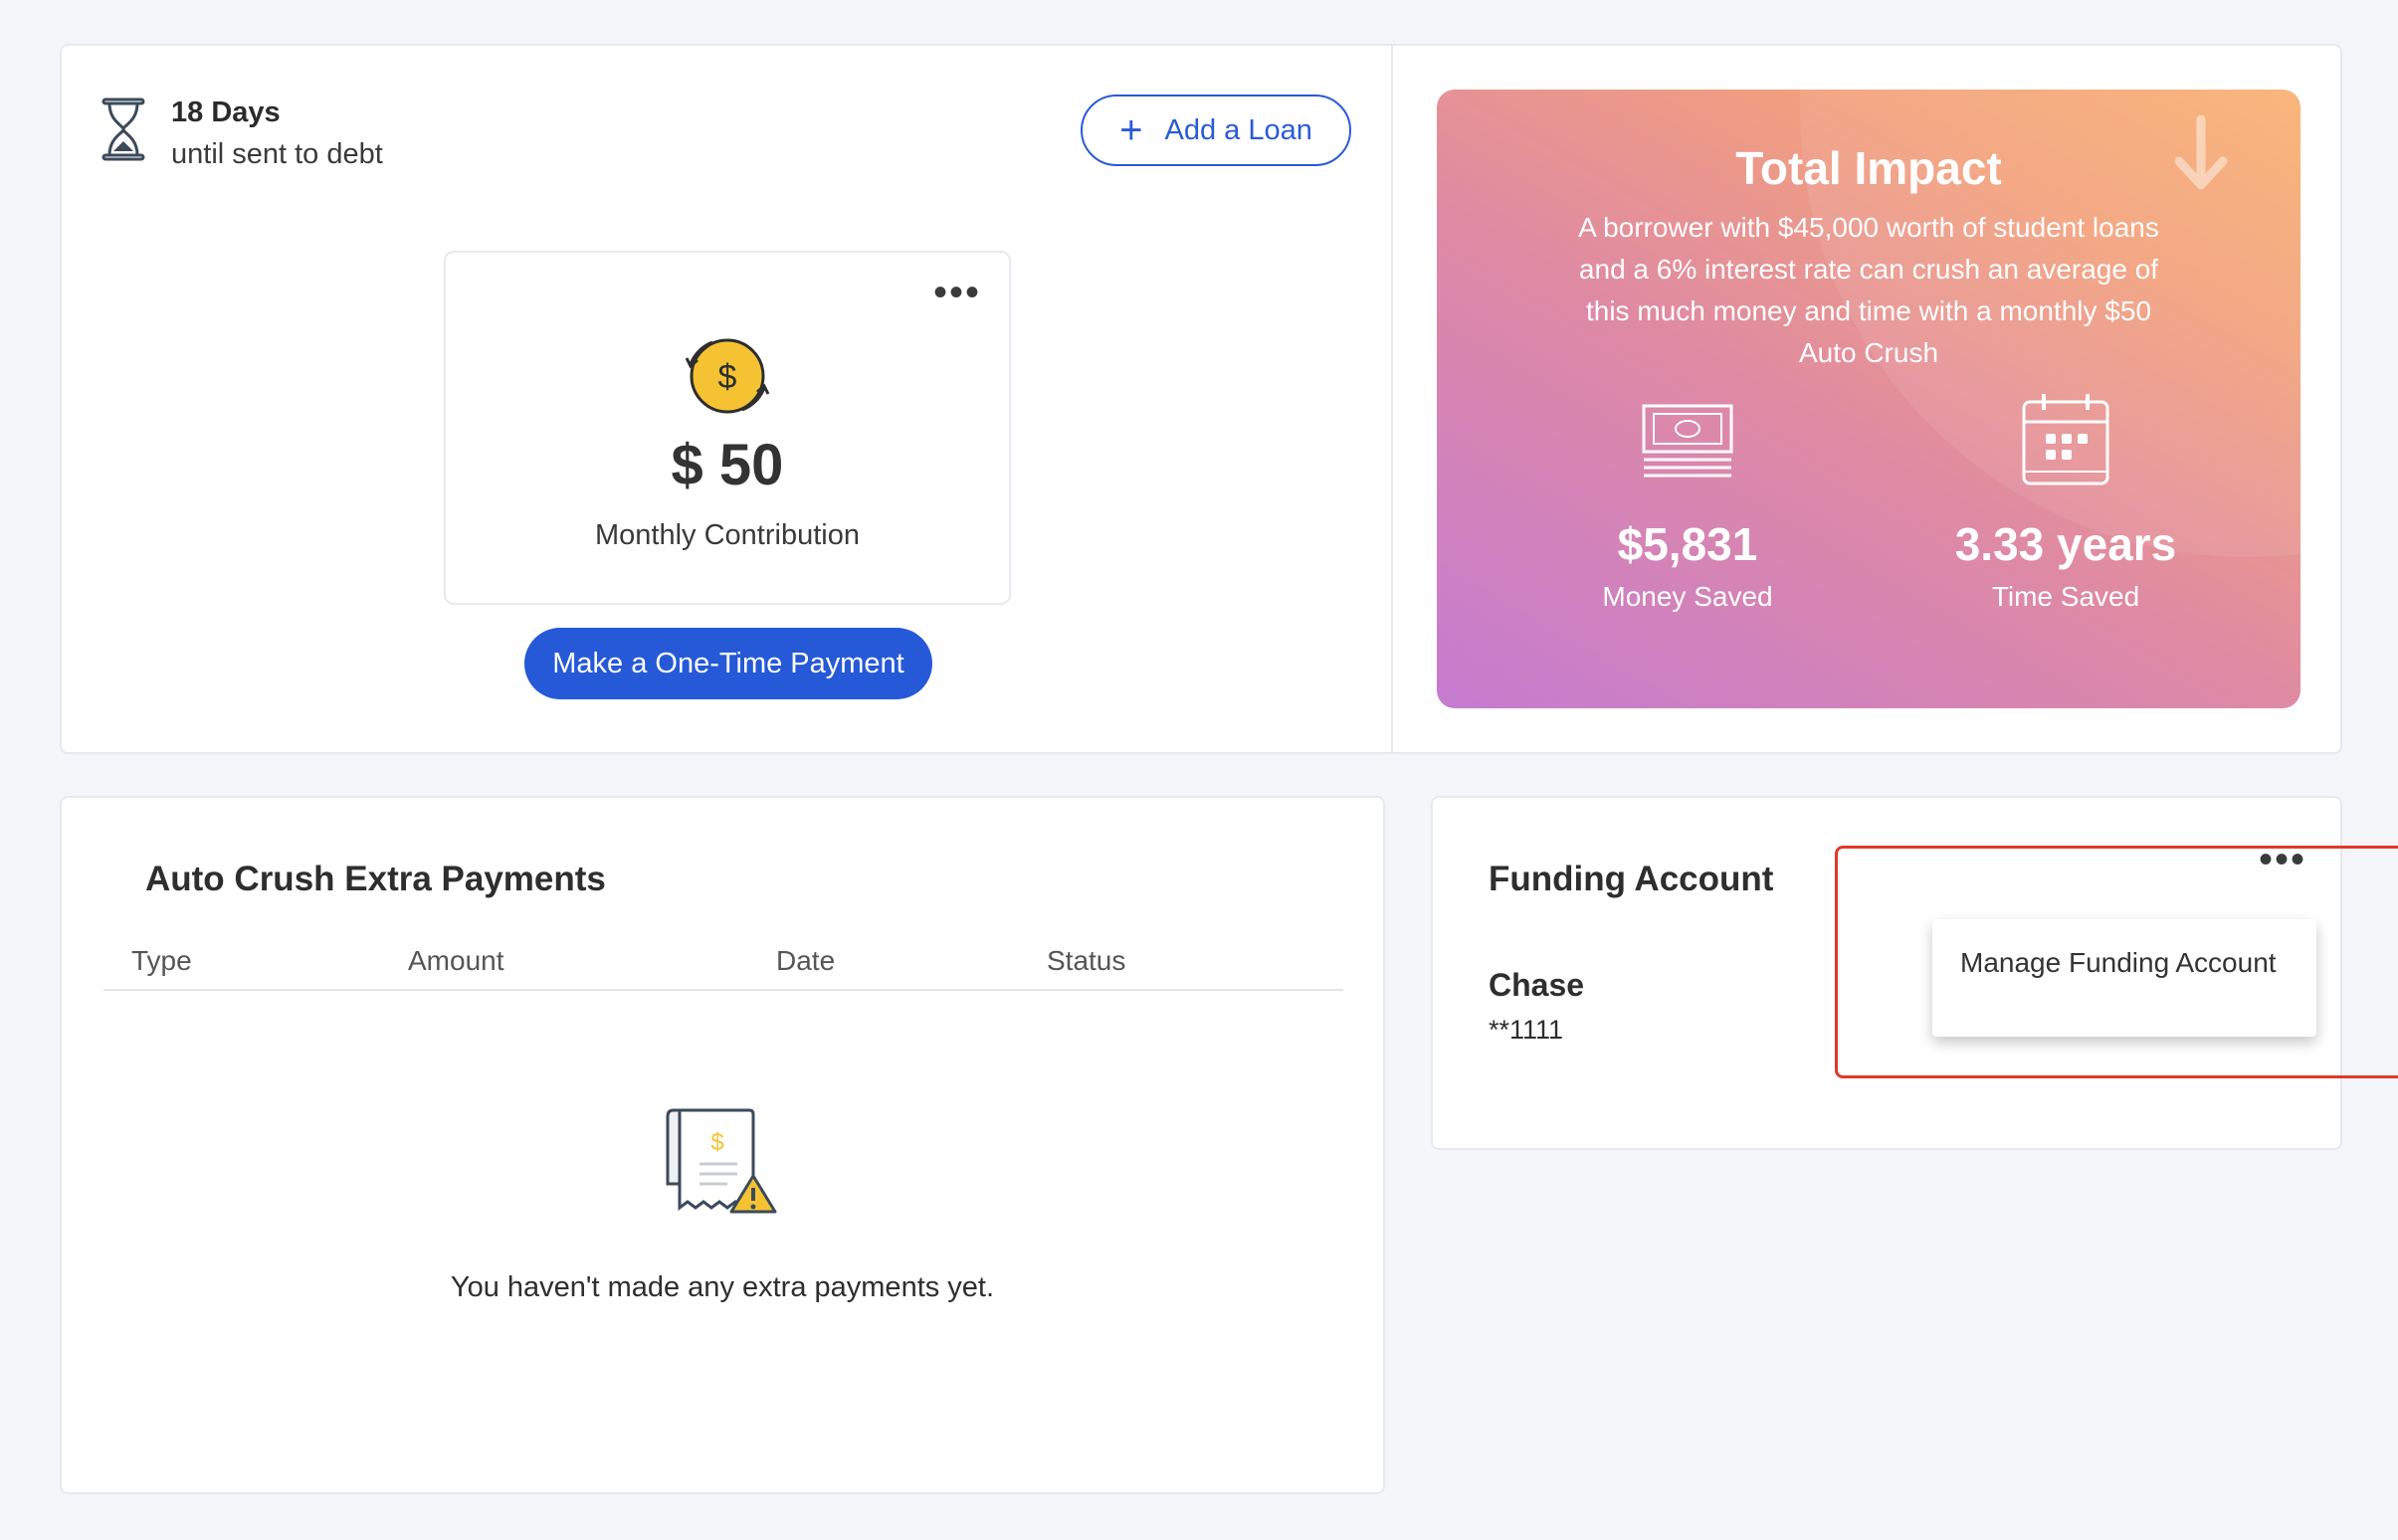  I want to click on cash-stack-icon, so click(1687, 441).